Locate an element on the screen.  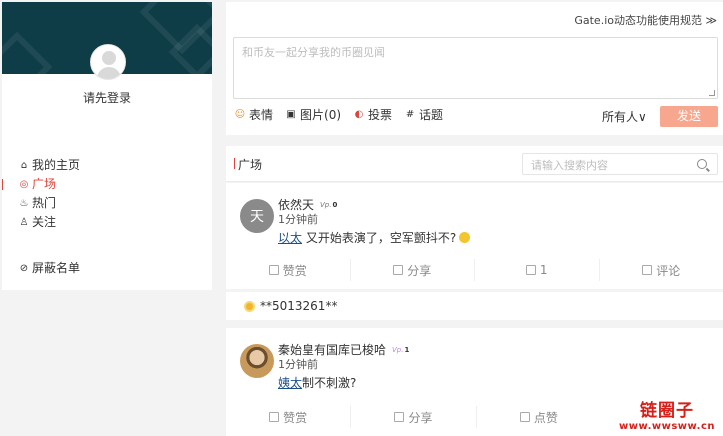
emoji-button: ☺ 表情 is located at coordinates (253, 114).